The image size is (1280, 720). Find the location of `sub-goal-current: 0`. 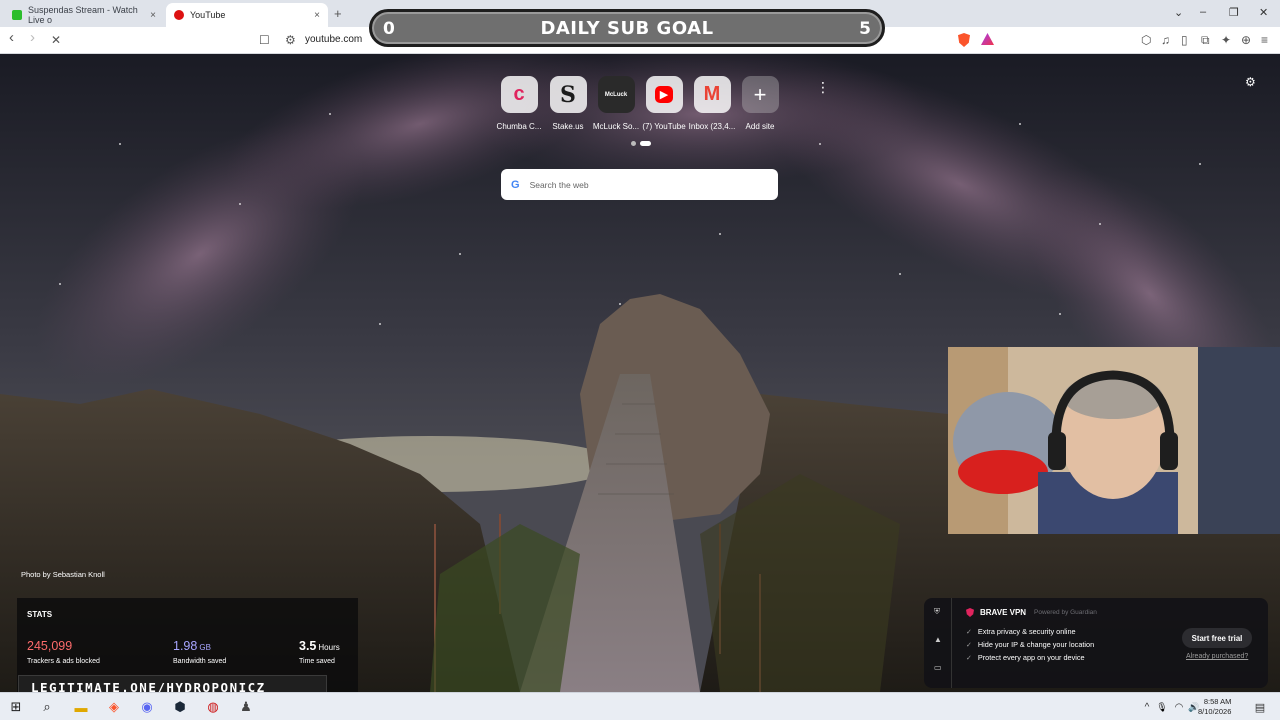

sub-goal-current: 0 is located at coordinates (389, 29).